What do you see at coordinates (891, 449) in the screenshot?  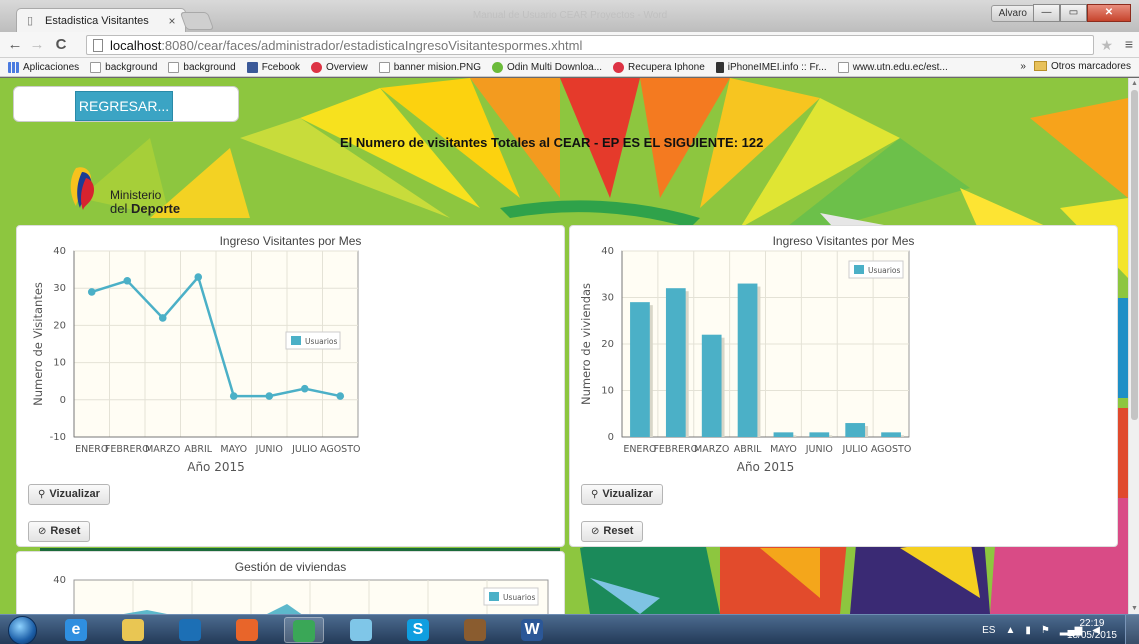 I see `x-tick-label: AGOSTO` at bounding box center [891, 449].